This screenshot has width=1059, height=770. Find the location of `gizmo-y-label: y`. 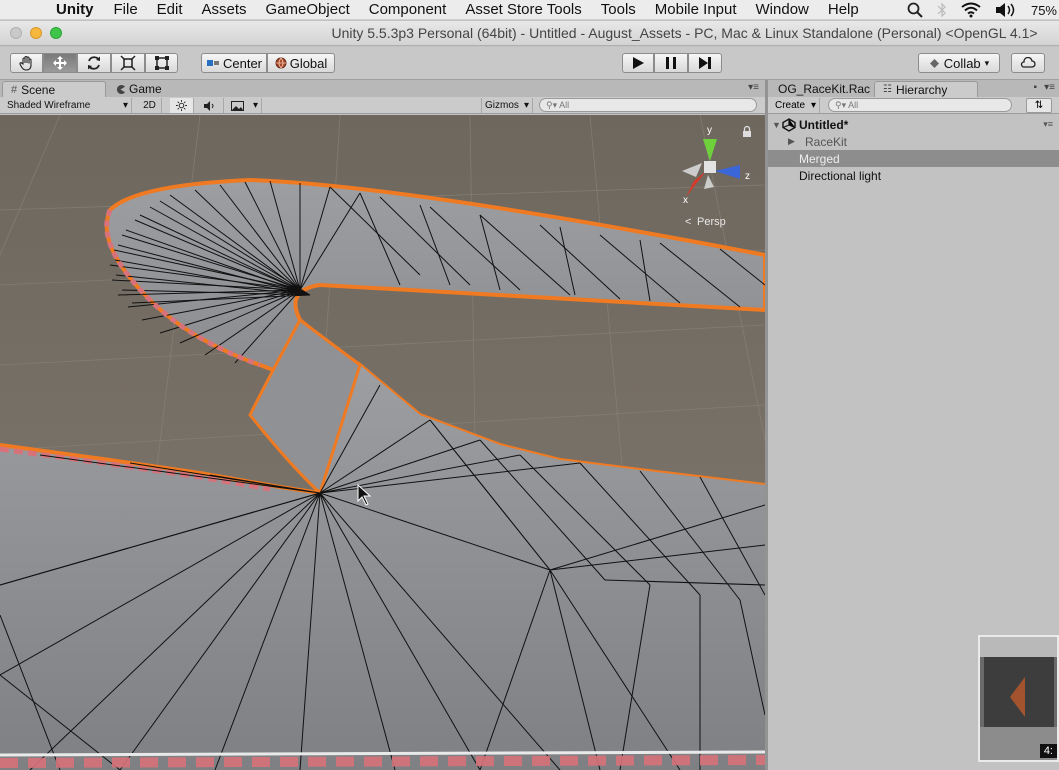

gizmo-y-label: y is located at coordinates (709, 130).